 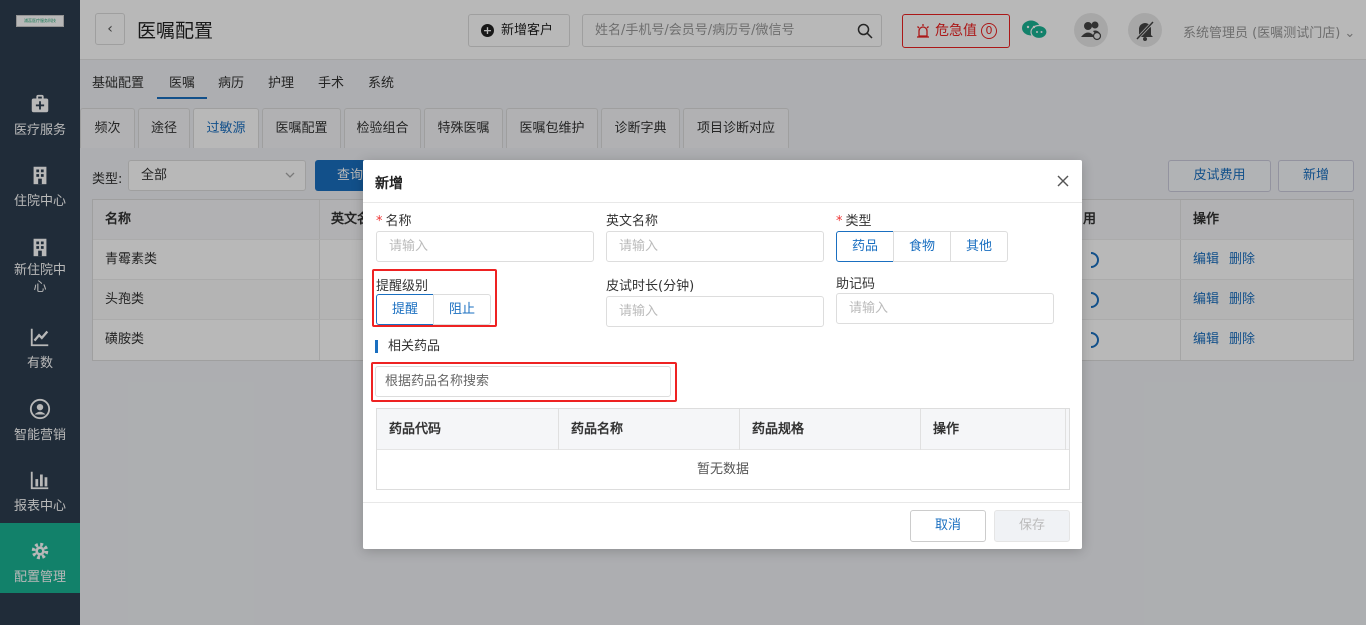 I want to click on type-segmented: 药品 食物 其他, so click(x=922, y=246).